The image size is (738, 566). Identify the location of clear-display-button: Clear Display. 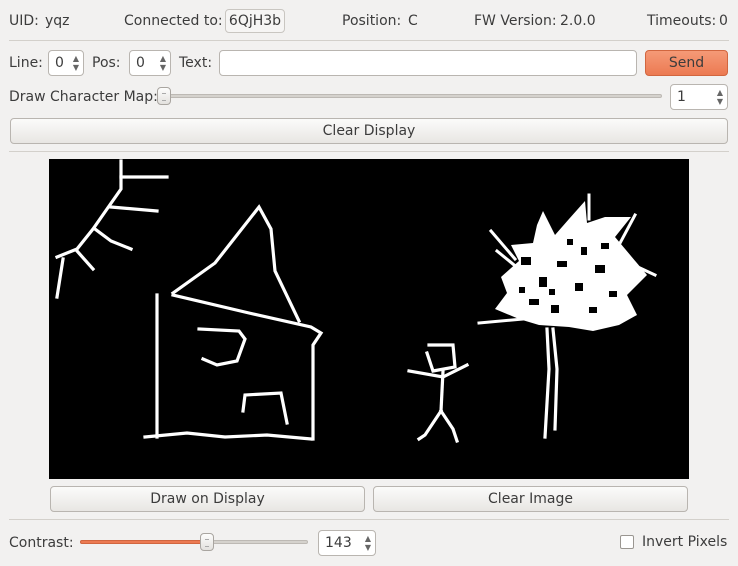
(369, 131).